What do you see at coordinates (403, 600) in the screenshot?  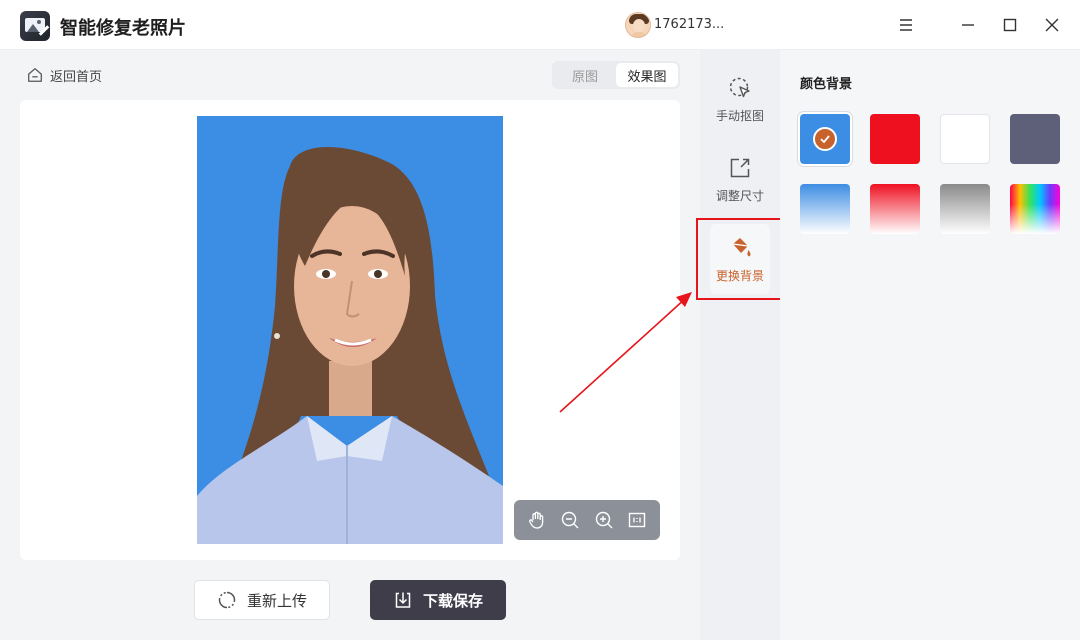 I see `download-icon` at bounding box center [403, 600].